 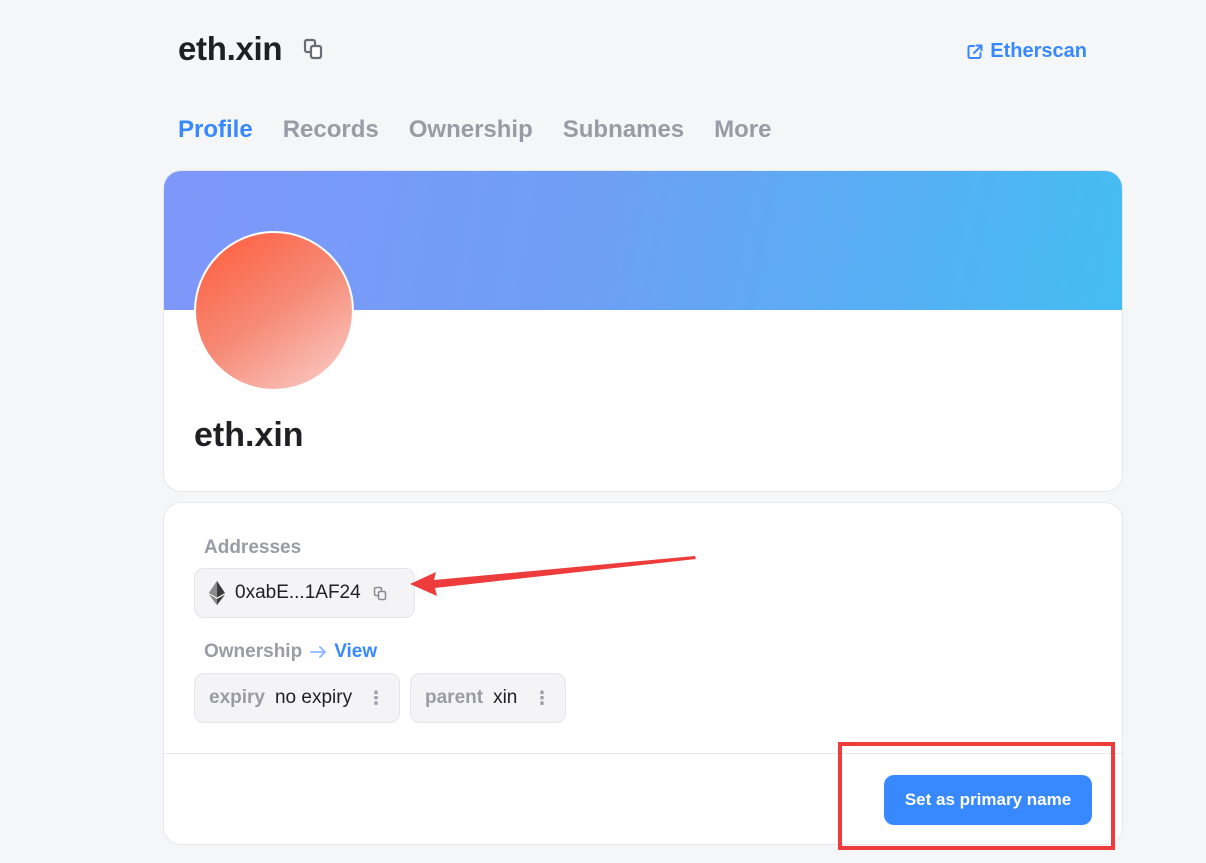 What do you see at coordinates (505, 697) in the screenshot?
I see `parent-value: xin` at bounding box center [505, 697].